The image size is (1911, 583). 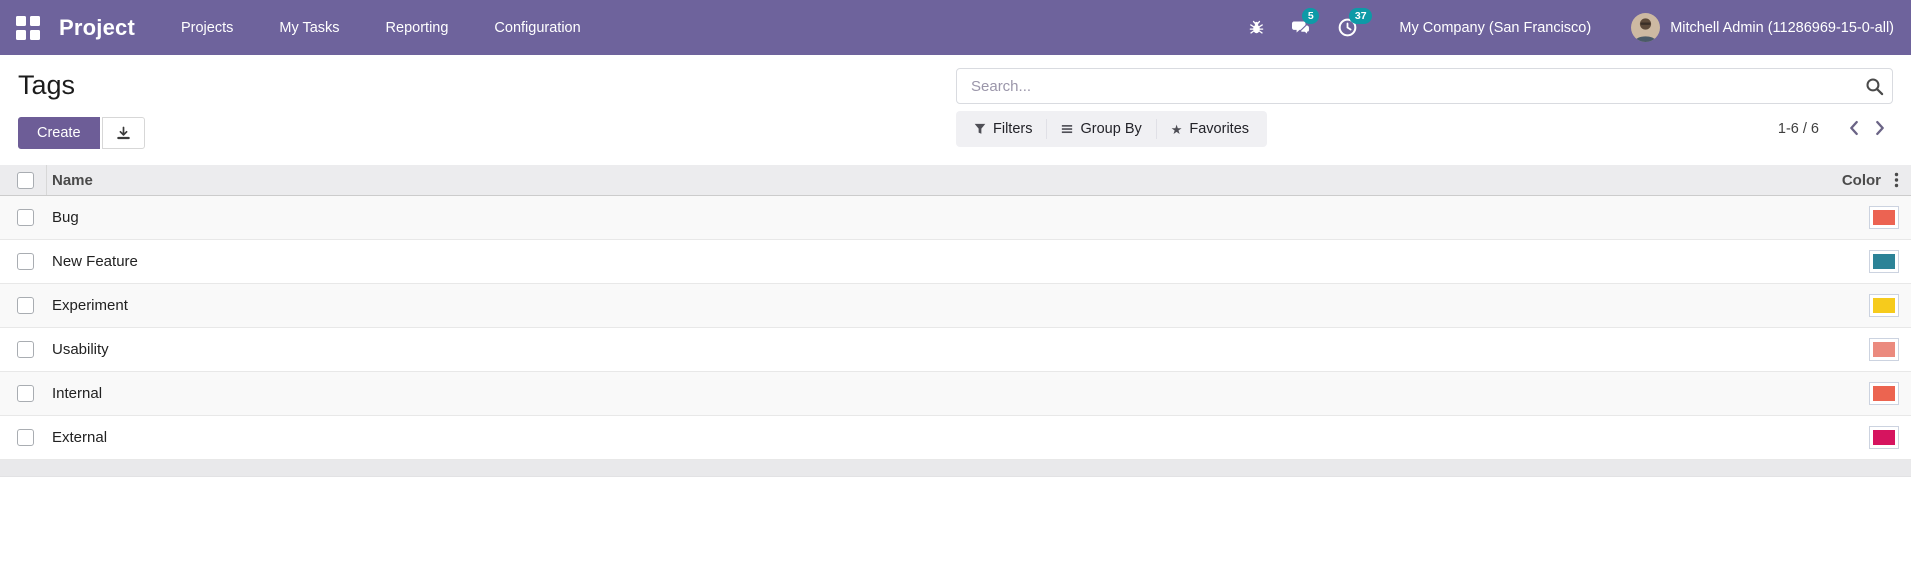 I want to click on search-icon, so click(x=1875, y=87).